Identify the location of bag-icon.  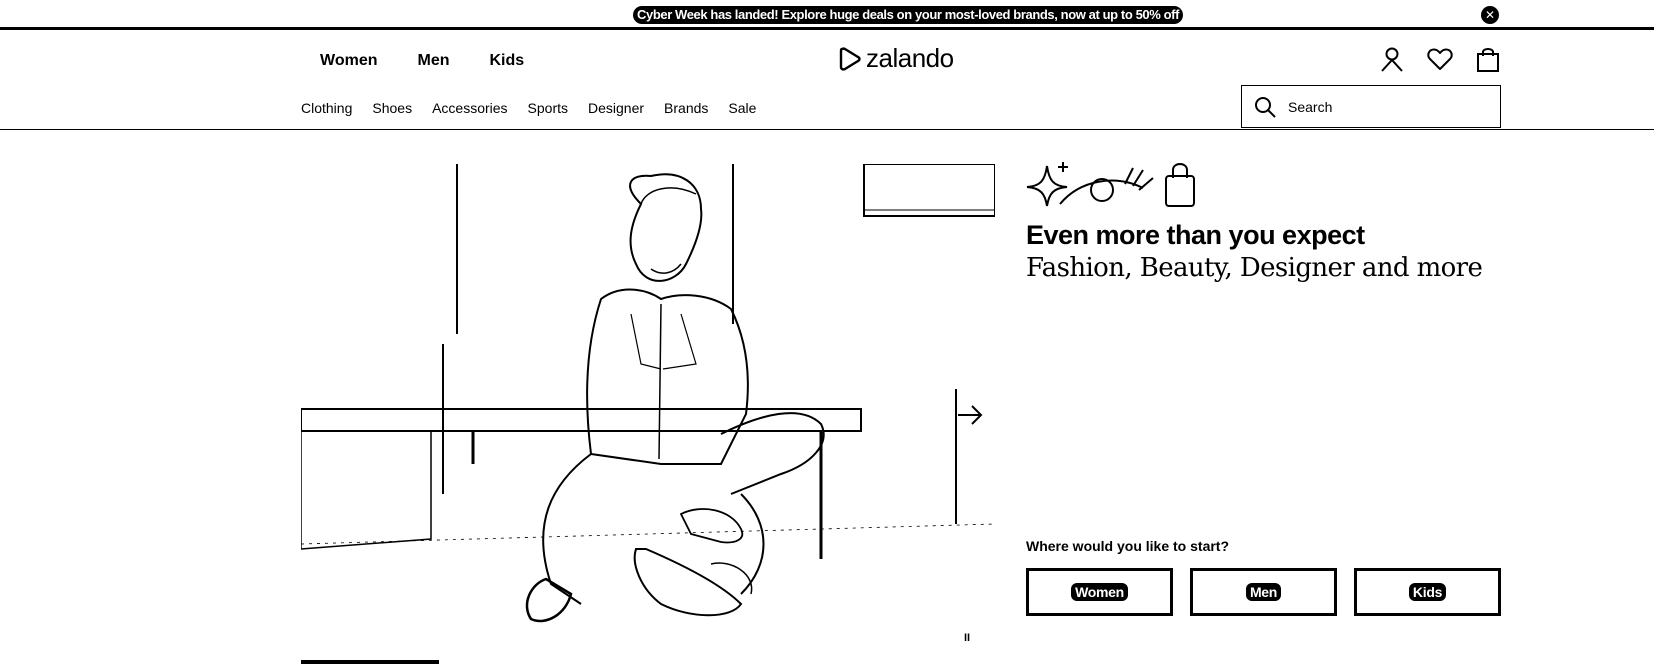
(1488, 59).